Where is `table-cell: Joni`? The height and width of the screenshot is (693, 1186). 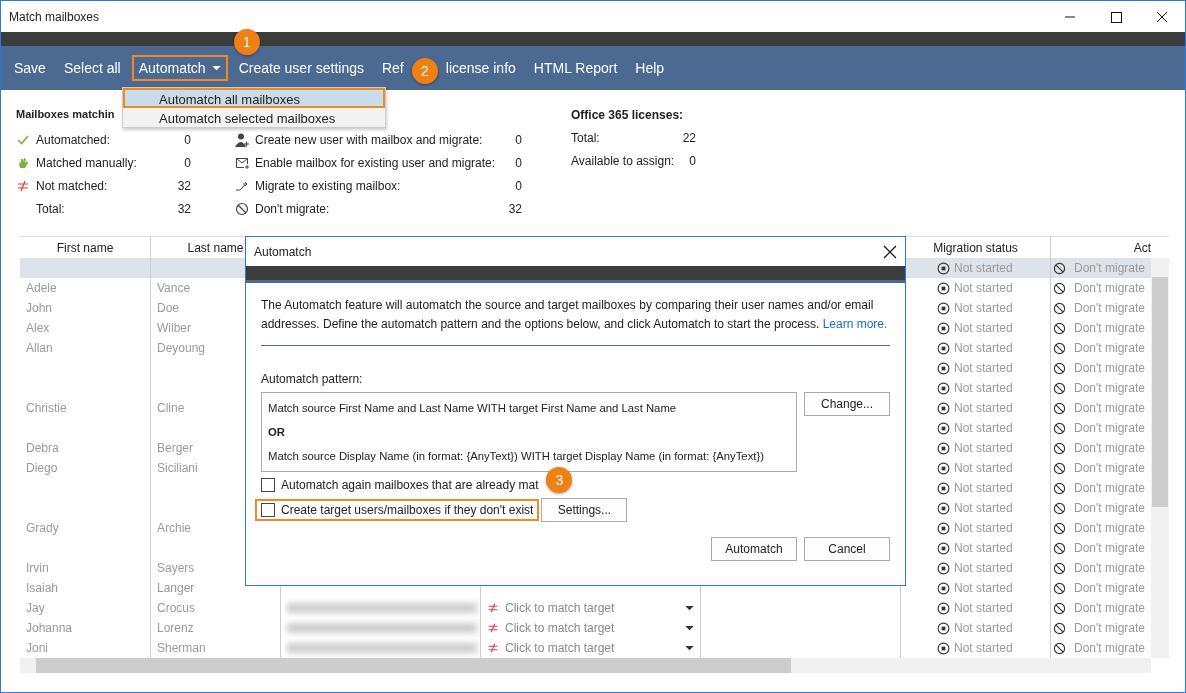
table-cell: Joni is located at coordinates (37, 648).